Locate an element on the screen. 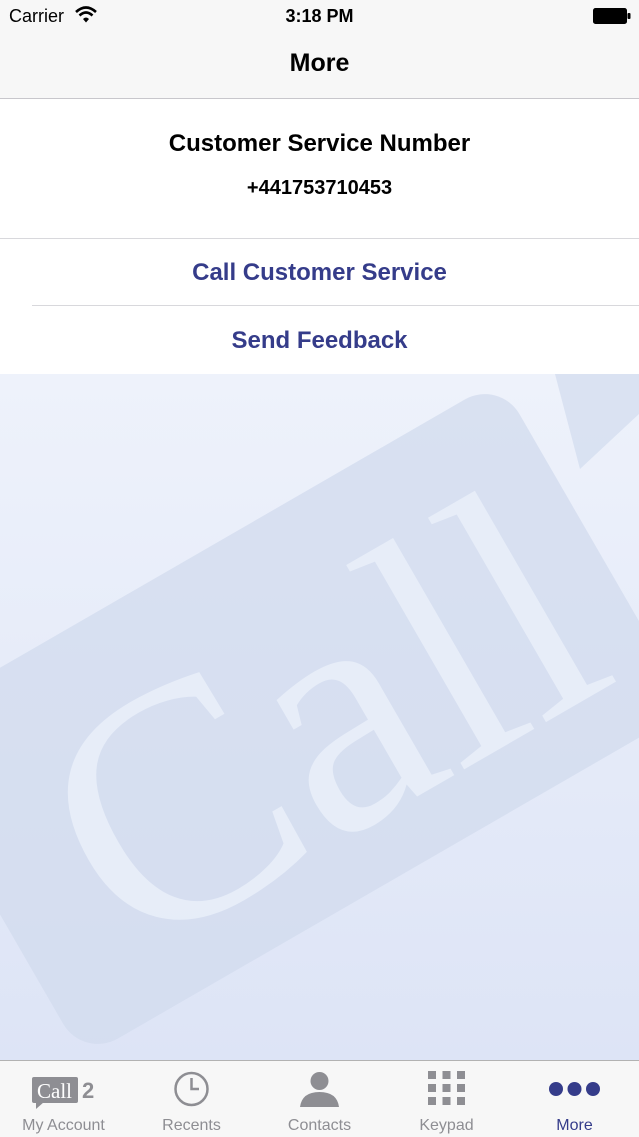 This screenshot has width=639, height=1137. battery-icon is located at coordinates (612, 16).